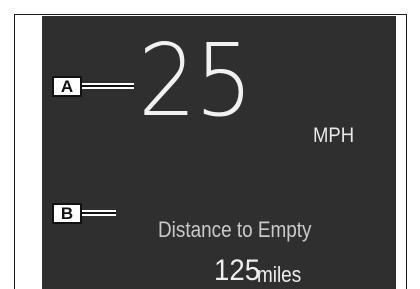 Image resolution: width=420 pixels, height=289 pixels. Describe the element at coordinates (235, 229) in the screenshot. I see `distance-to-empty-label: Distance to Empty` at that location.